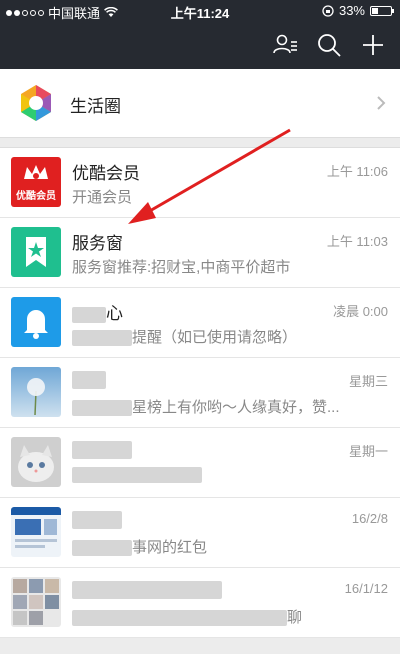  What do you see at coordinates (382, 10) in the screenshot?
I see `battery-icon` at bounding box center [382, 10].